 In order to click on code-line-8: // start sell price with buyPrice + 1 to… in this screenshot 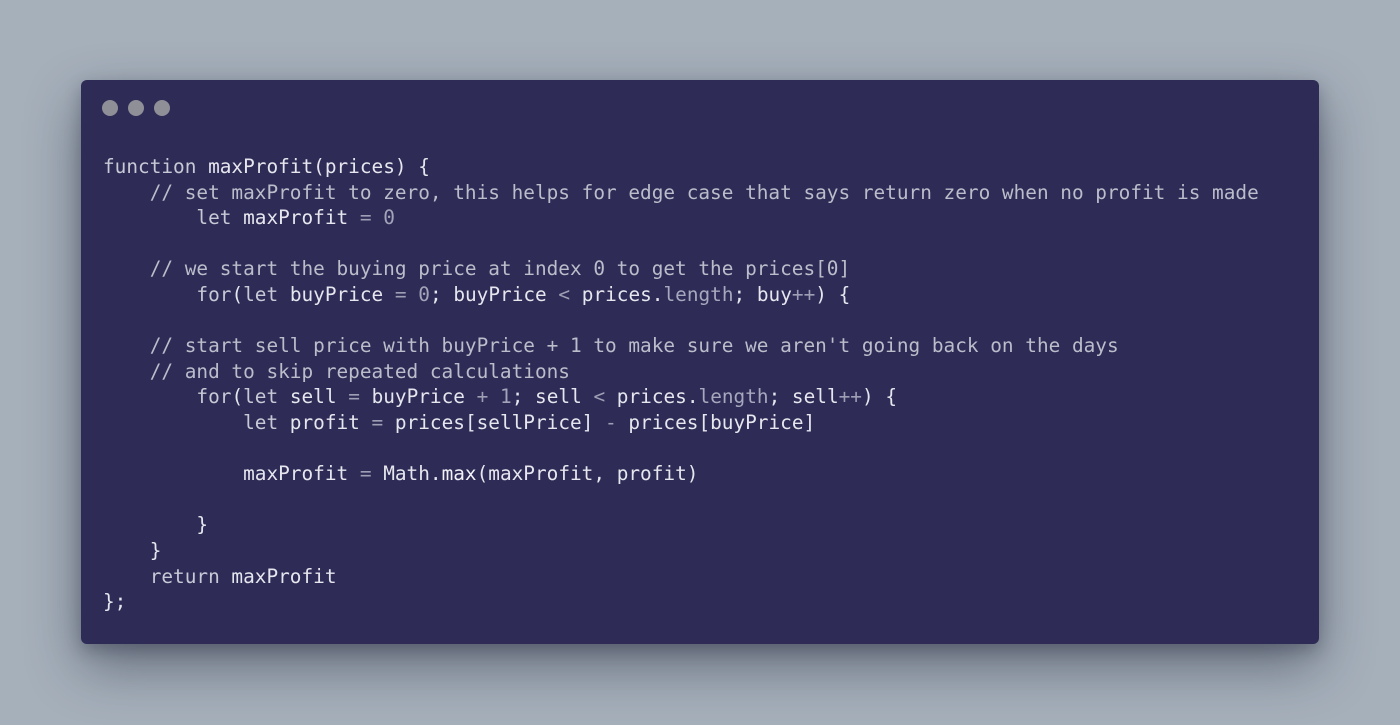, I will do `click(706, 346)`.